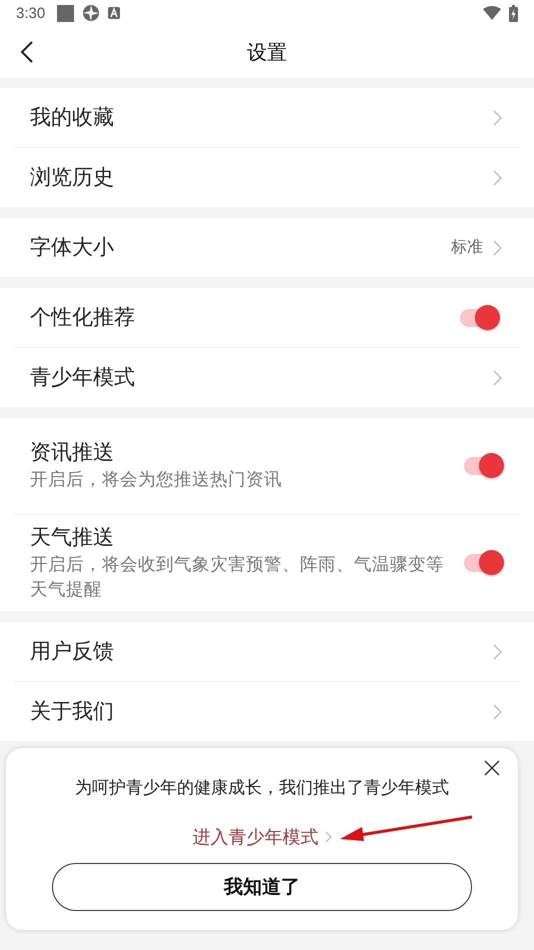 The width and height of the screenshot is (534, 950). I want to click on settings-row: 我的收藏, so click(267, 118).